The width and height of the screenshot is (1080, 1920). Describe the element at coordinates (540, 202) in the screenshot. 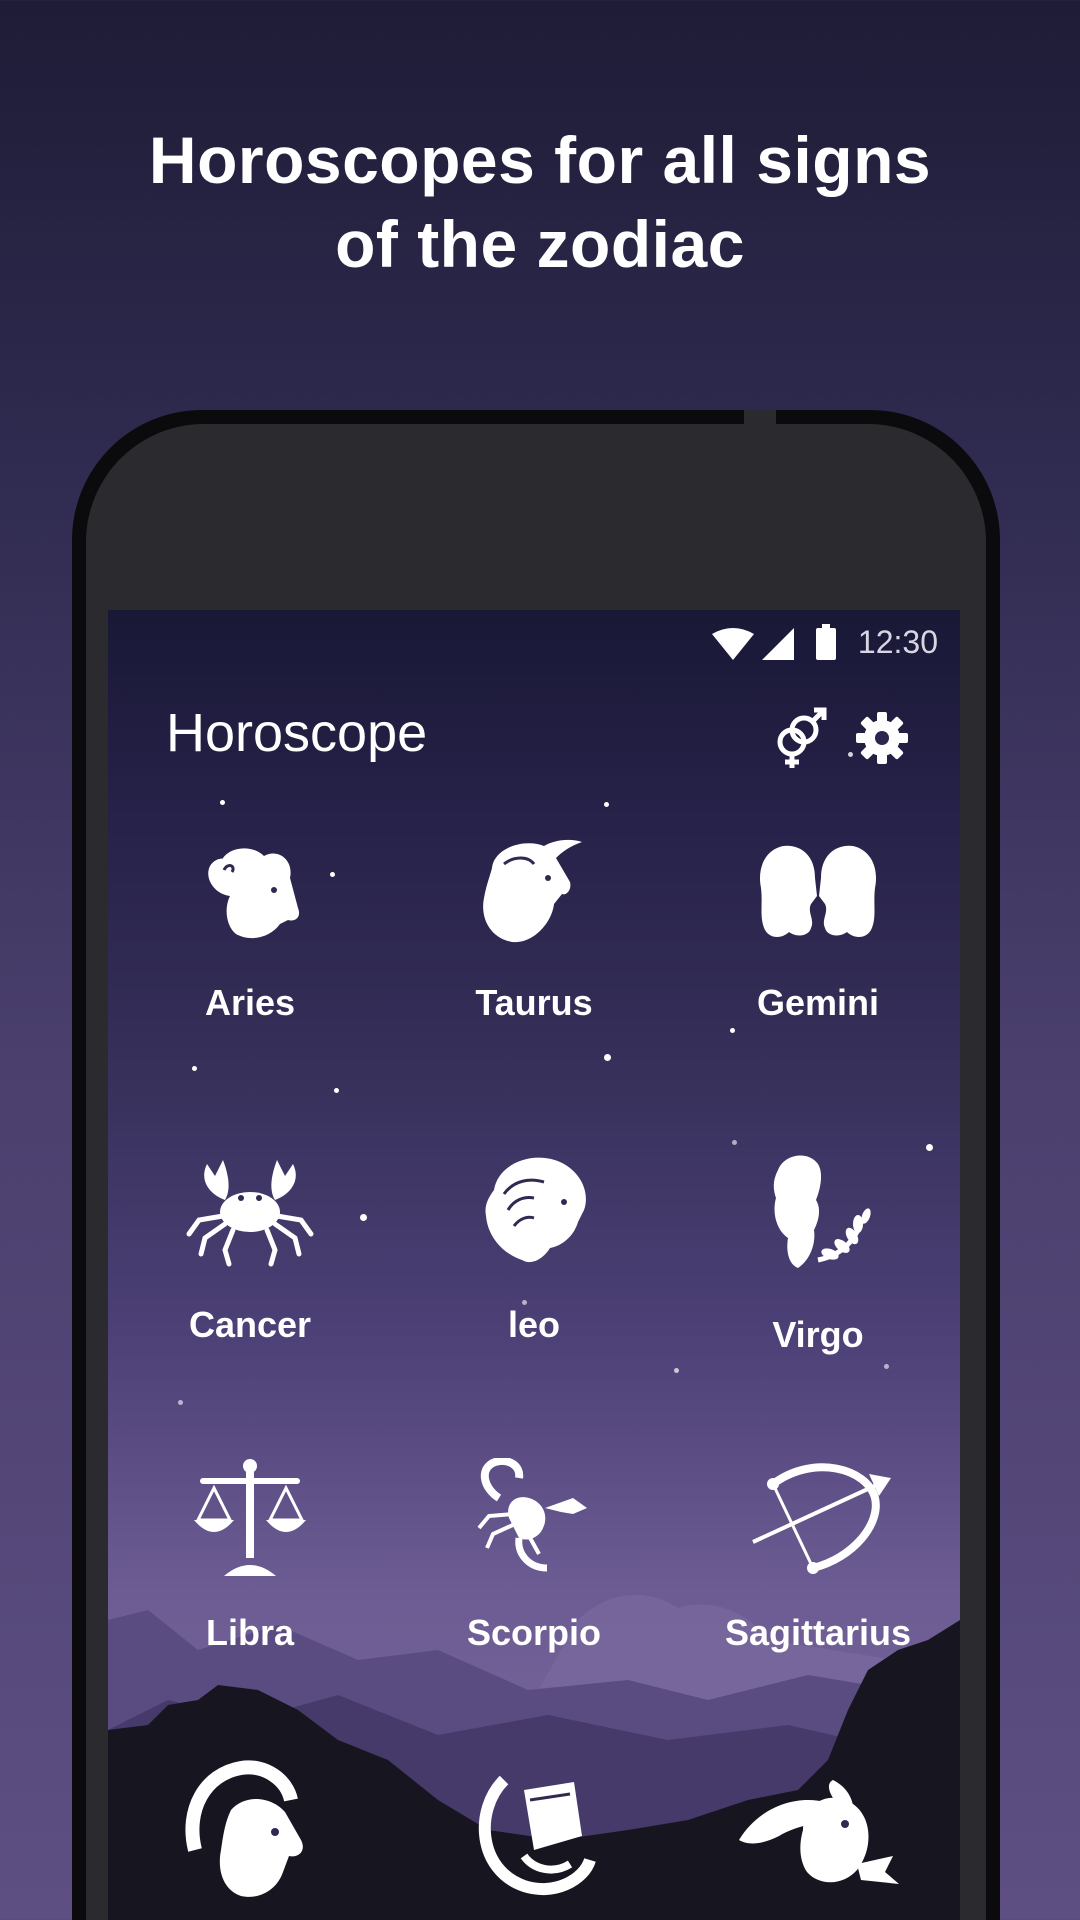

I see `promo-headline: Horoscopes for all signs of the zodiac` at that location.